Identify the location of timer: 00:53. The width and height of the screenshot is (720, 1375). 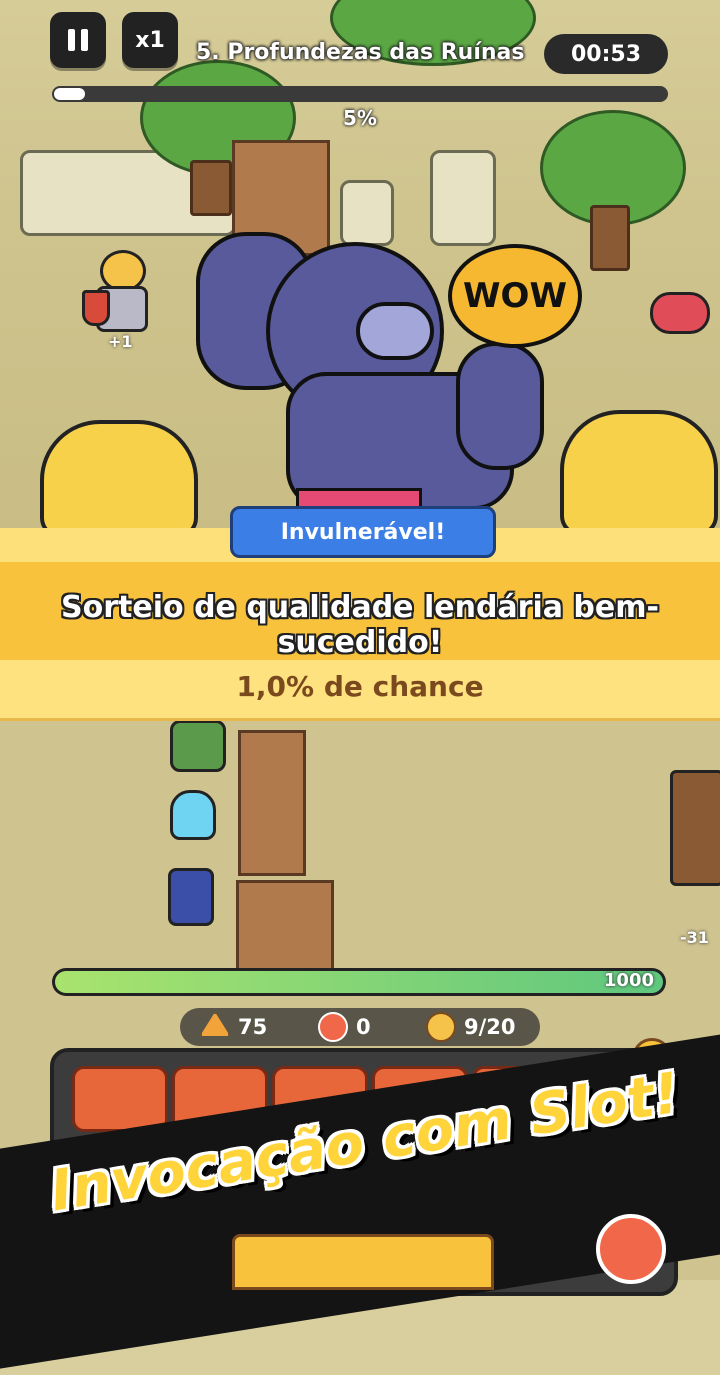
(606, 54).